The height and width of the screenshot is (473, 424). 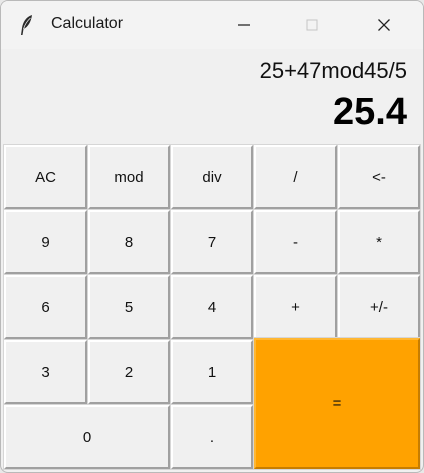 I want to click on result-display: 25.4, so click(x=370, y=112).